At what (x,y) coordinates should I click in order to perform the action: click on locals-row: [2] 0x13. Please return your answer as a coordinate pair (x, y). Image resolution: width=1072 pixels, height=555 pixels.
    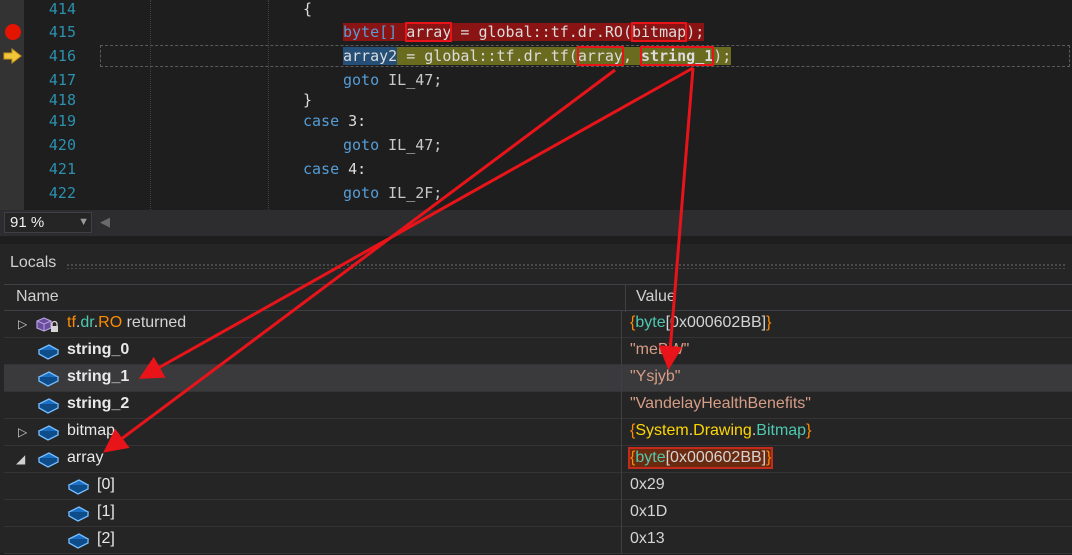
    Looking at the image, I should click on (538, 540).